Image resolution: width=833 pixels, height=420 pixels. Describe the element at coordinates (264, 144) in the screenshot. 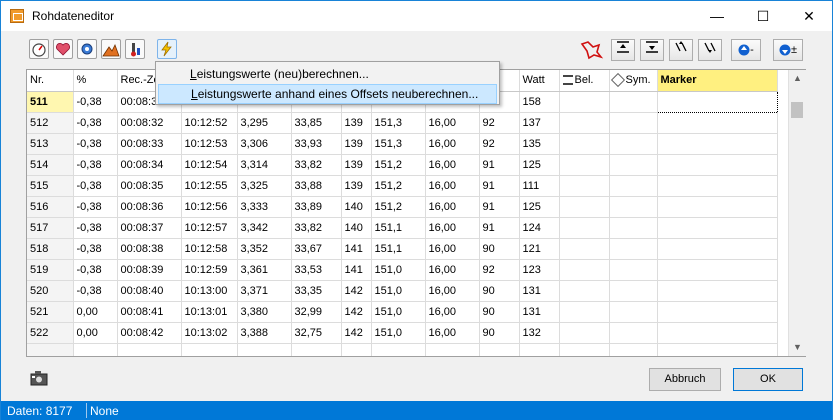

I see `table-cell: 3,306` at that location.